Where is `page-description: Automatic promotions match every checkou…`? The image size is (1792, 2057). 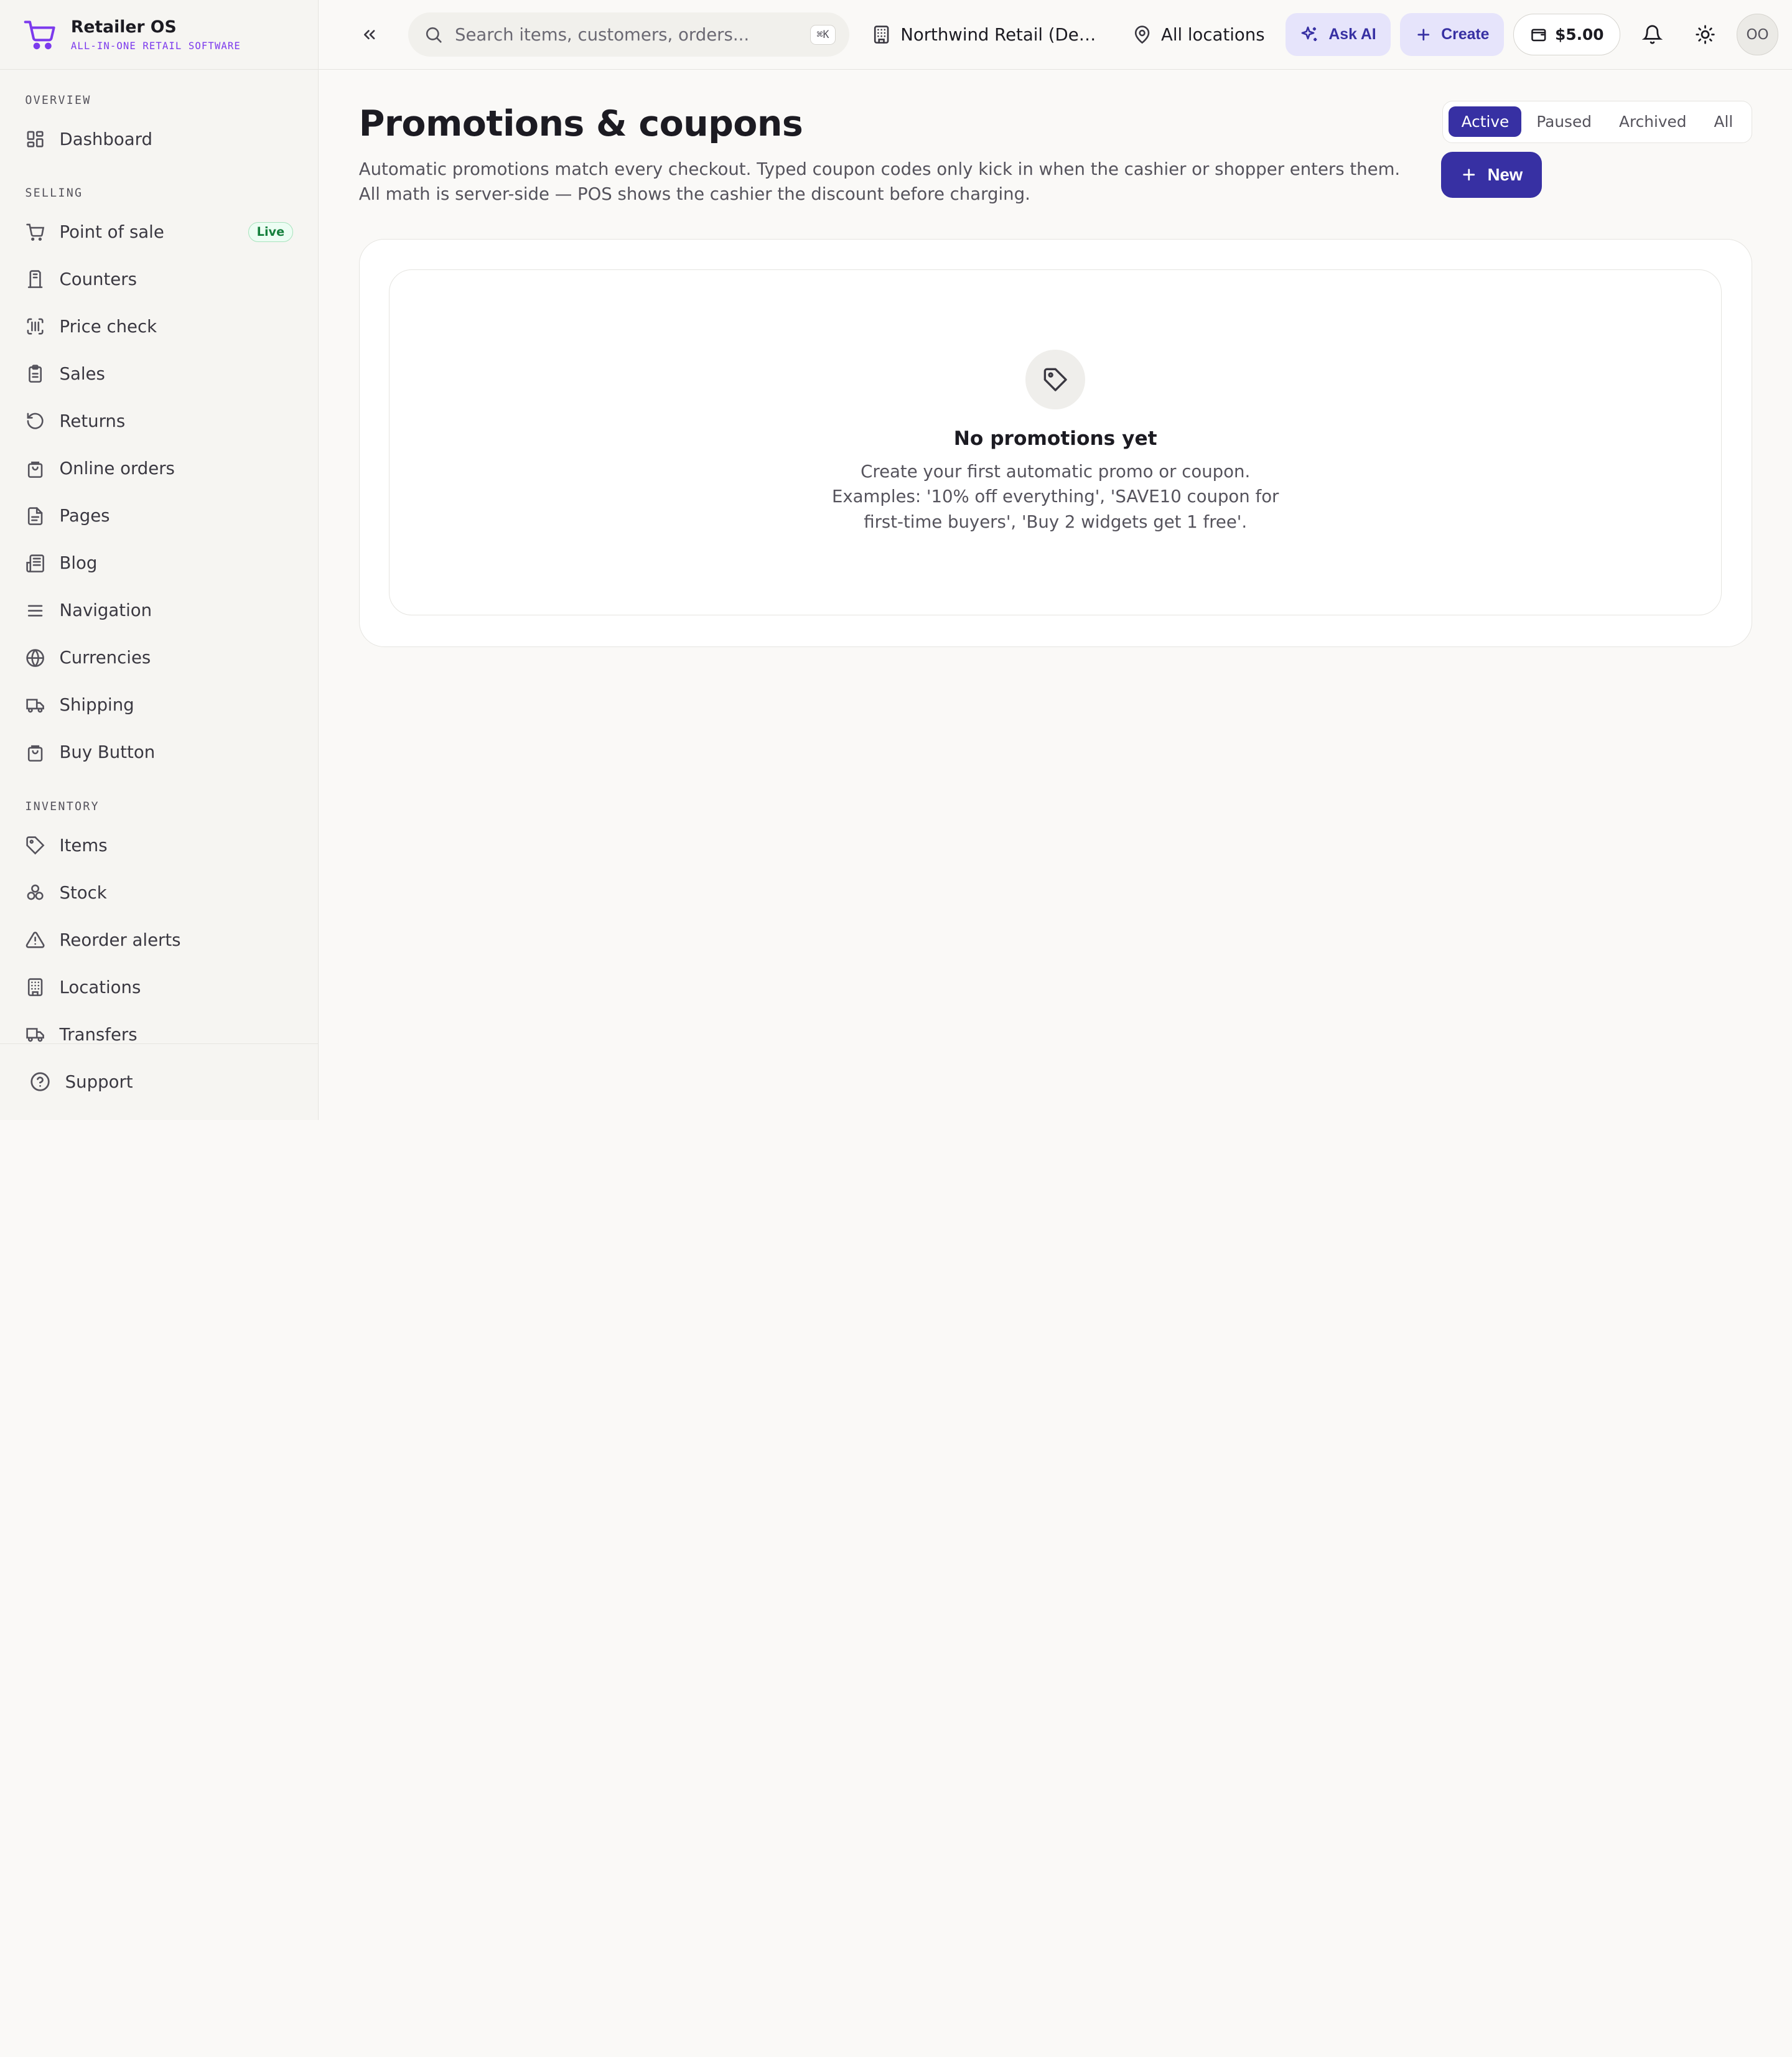
page-description: Automatic promotions match every checkou… is located at coordinates (879, 182).